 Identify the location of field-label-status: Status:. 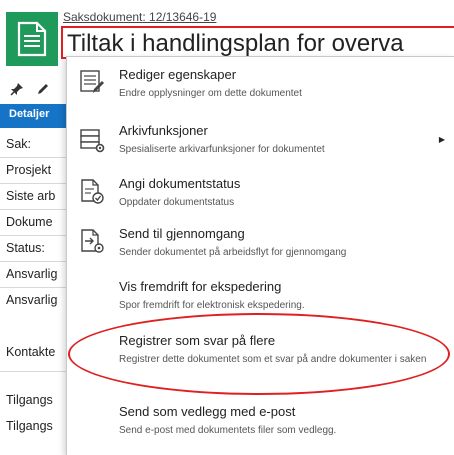
(33, 249).